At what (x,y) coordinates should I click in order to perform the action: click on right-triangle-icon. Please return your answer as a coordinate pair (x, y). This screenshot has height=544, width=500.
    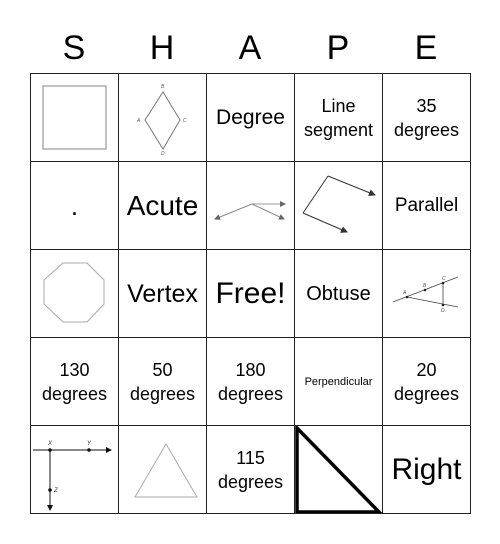
    Looking at the image, I should click on (338, 469).